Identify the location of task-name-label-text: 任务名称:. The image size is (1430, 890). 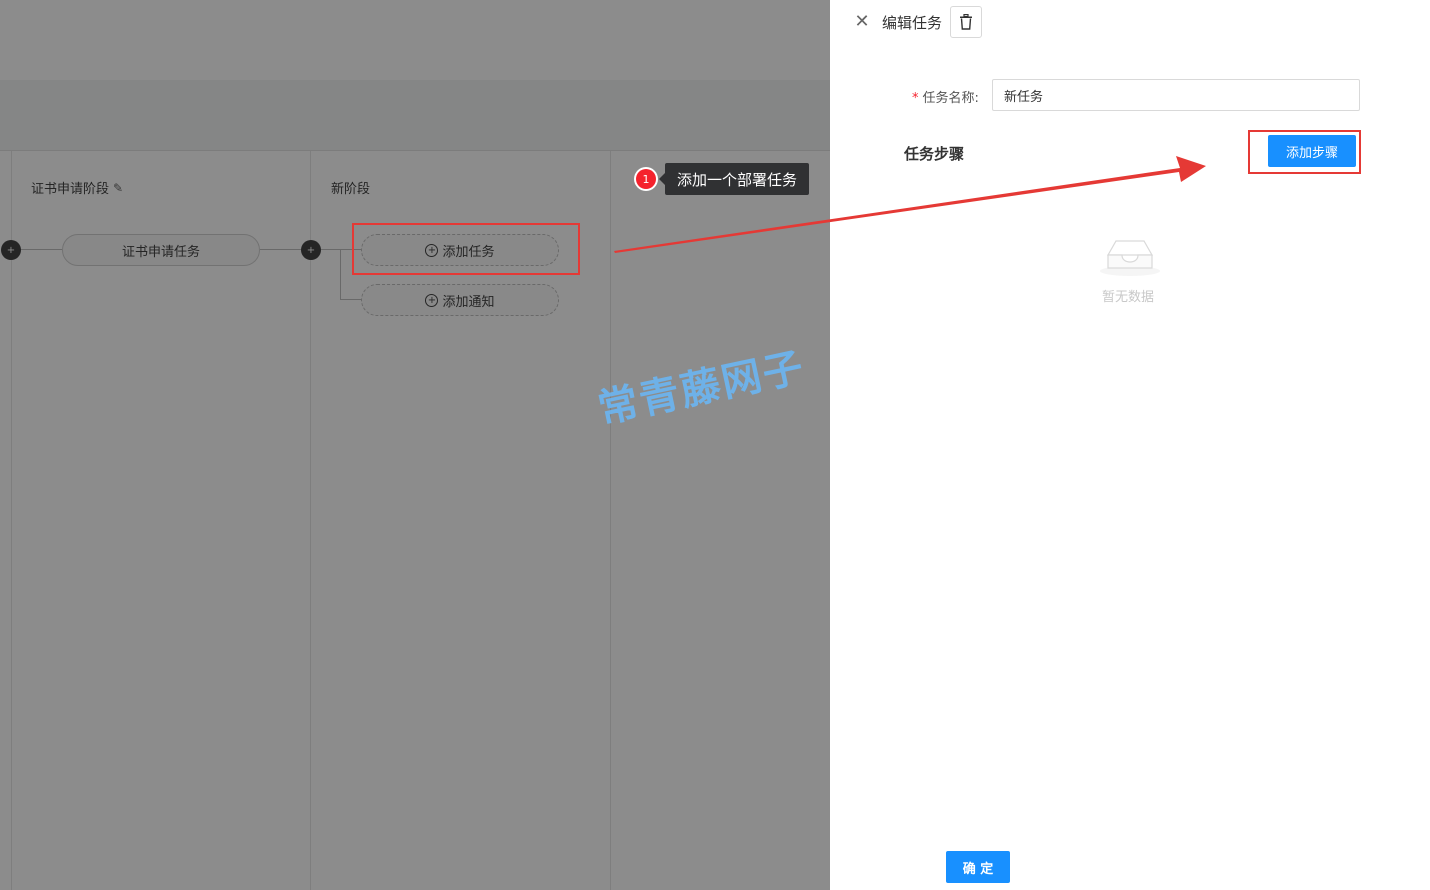
(950, 98).